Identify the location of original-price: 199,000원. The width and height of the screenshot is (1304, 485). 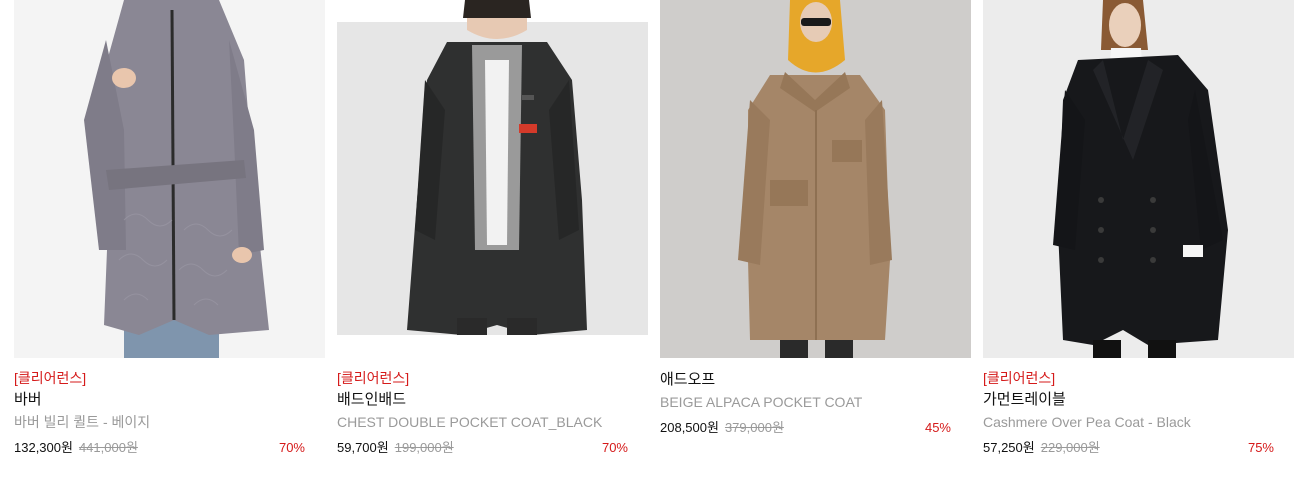
(424, 447).